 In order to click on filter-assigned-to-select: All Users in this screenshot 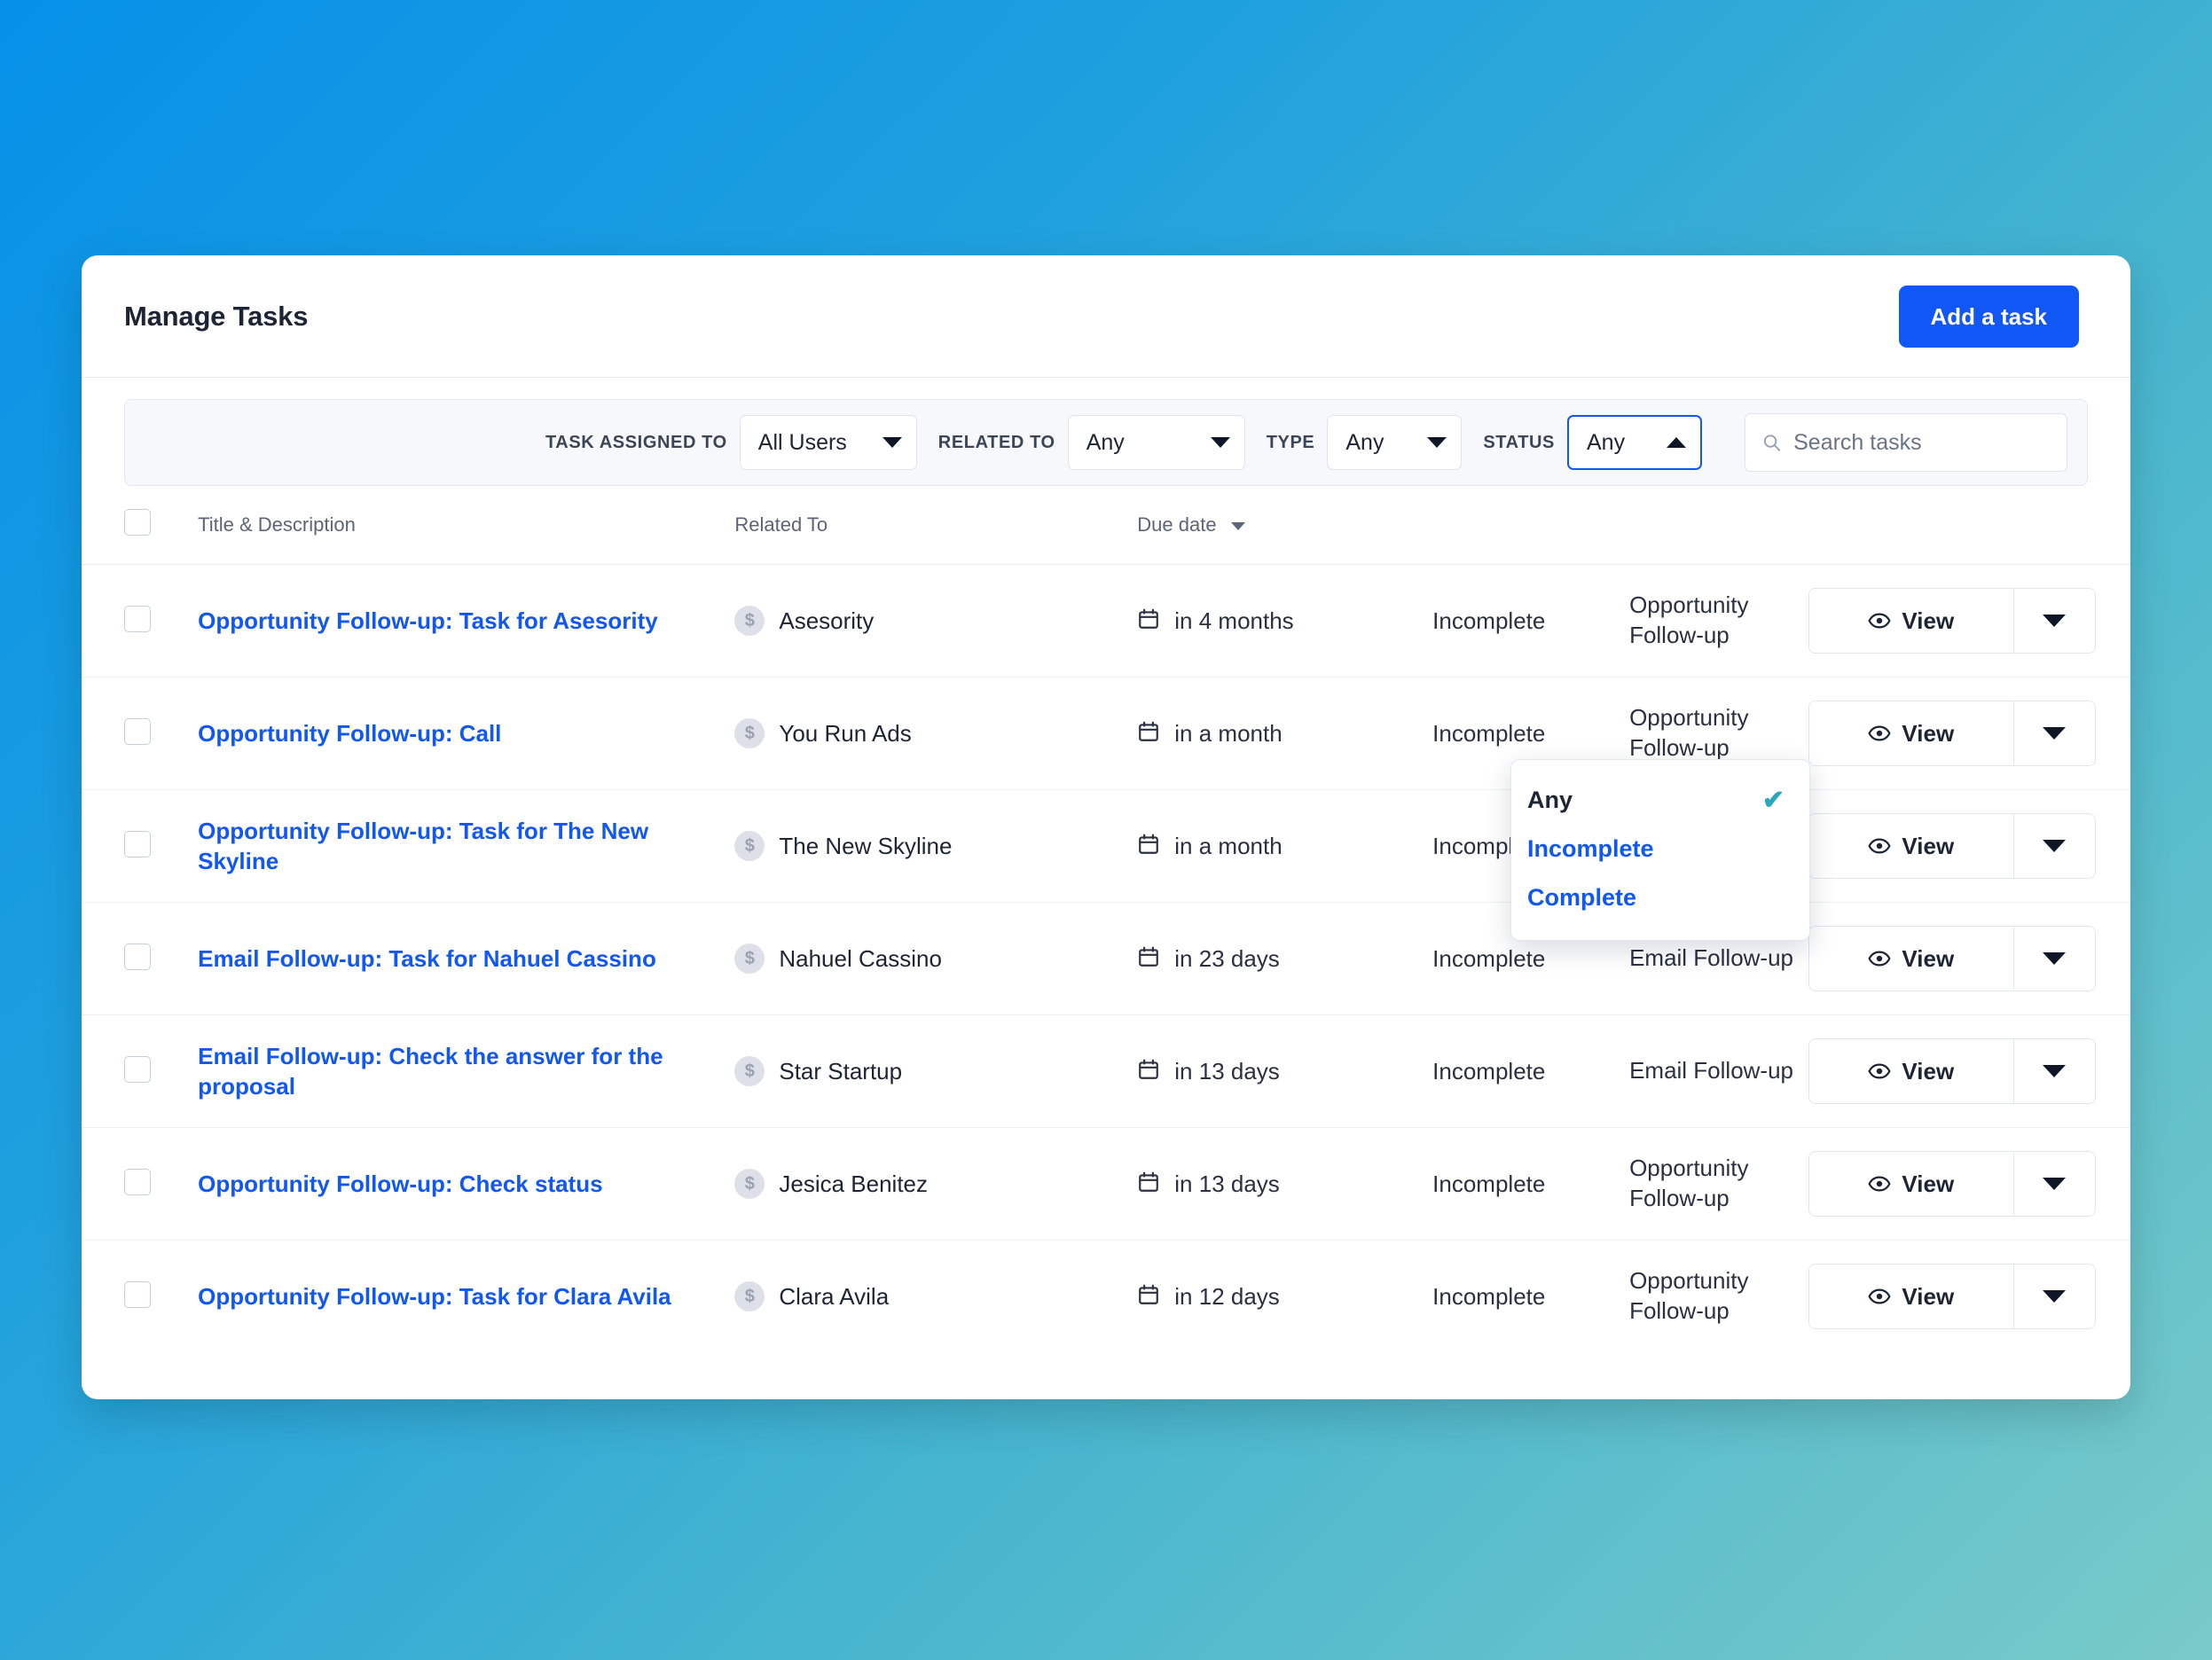, I will do `click(828, 442)`.